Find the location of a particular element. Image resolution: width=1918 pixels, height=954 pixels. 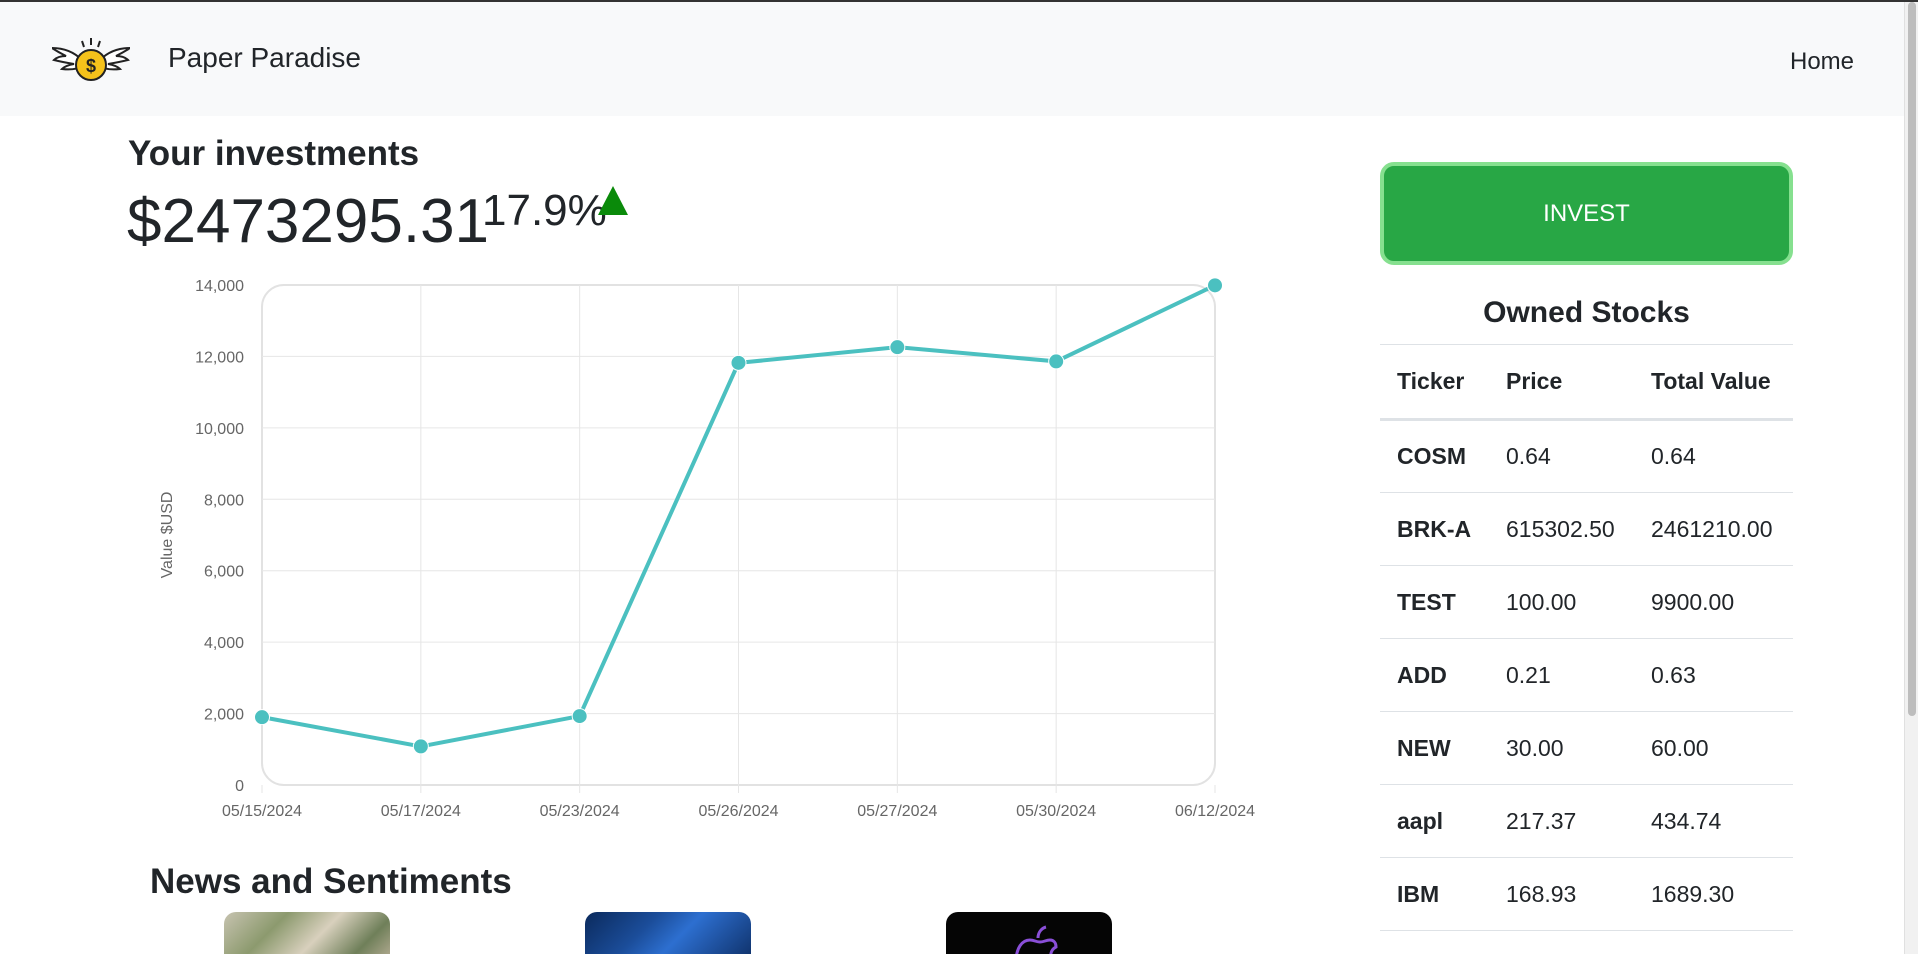

price-cell: 0.64 is located at coordinates (1561, 456).